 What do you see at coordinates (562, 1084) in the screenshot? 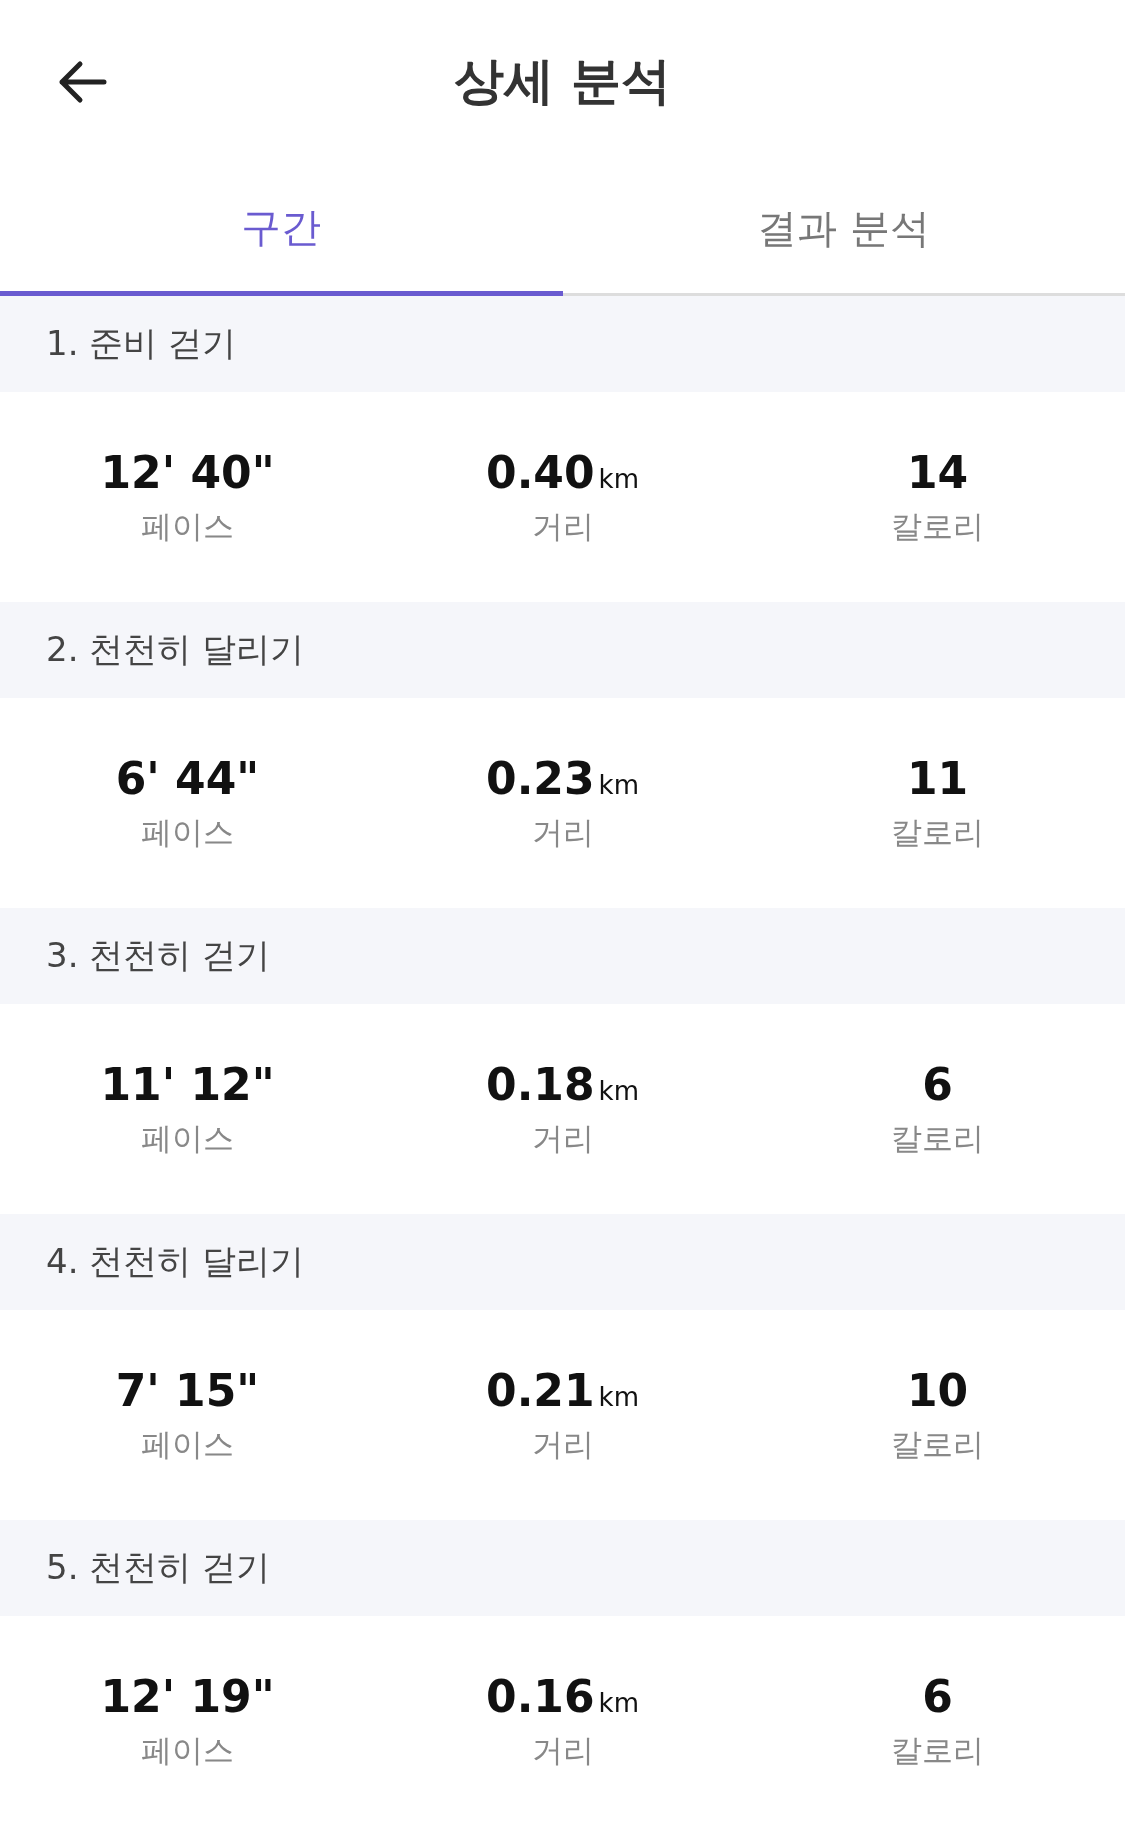
I see `stat-value: 0.18 km` at bounding box center [562, 1084].